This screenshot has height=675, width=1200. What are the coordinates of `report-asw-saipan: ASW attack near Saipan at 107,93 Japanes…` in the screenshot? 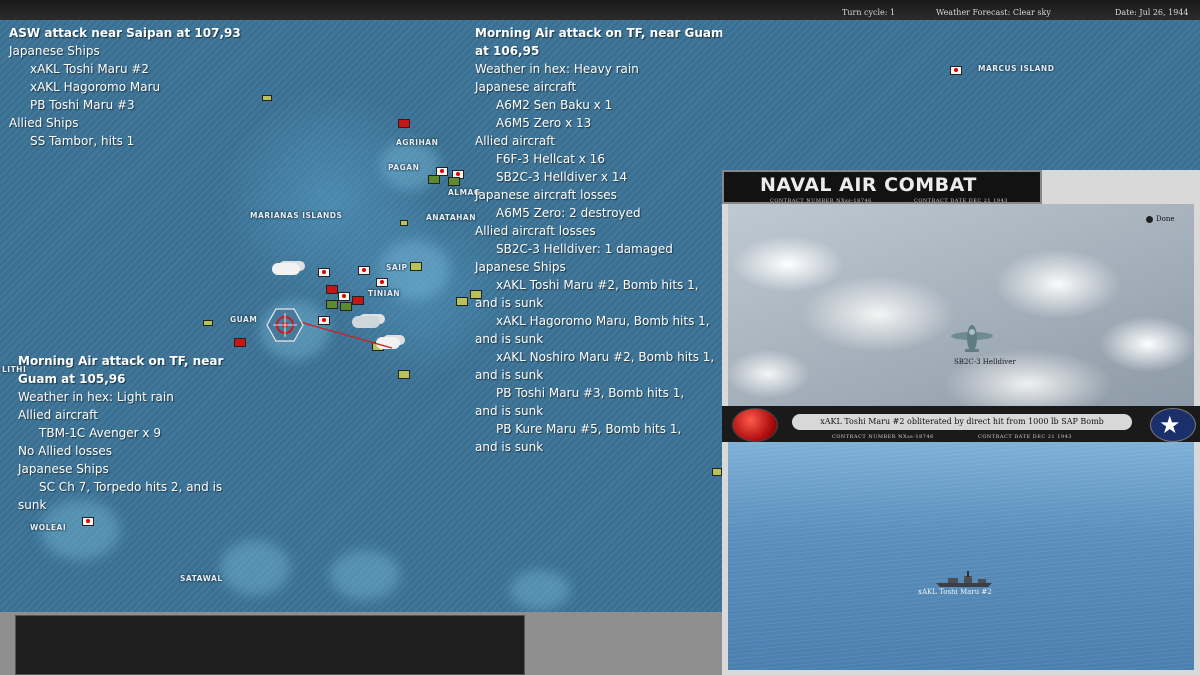 It's located at (125, 87).